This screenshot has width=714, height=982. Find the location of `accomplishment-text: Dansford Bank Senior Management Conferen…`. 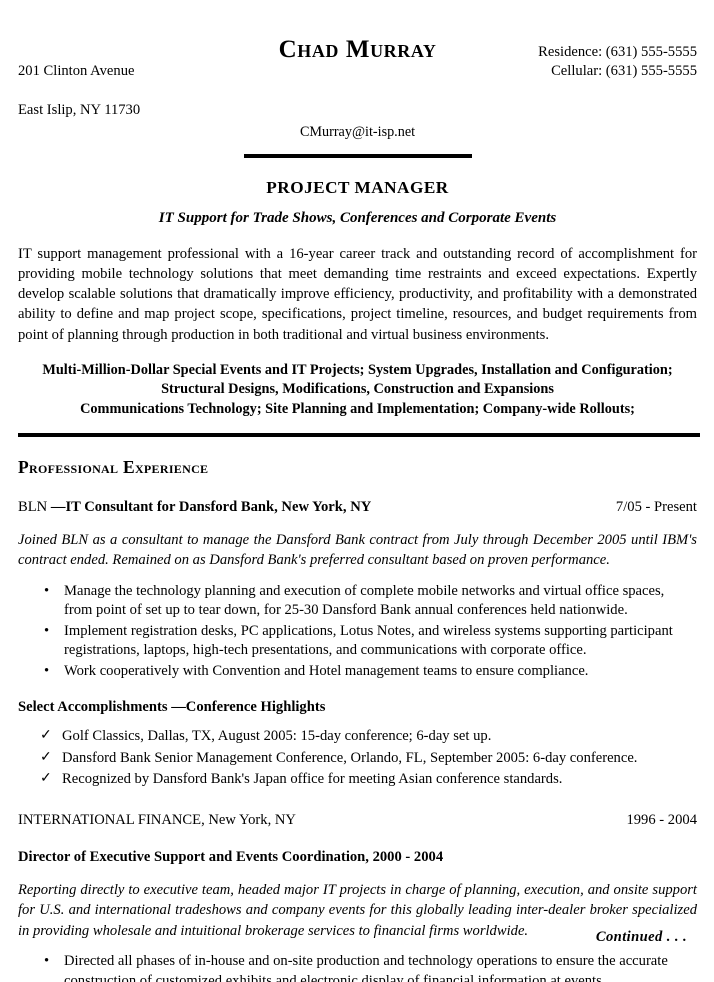

accomplishment-text: Dansford Bank Senior Management Conferen… is located at coordinates (350, 757).